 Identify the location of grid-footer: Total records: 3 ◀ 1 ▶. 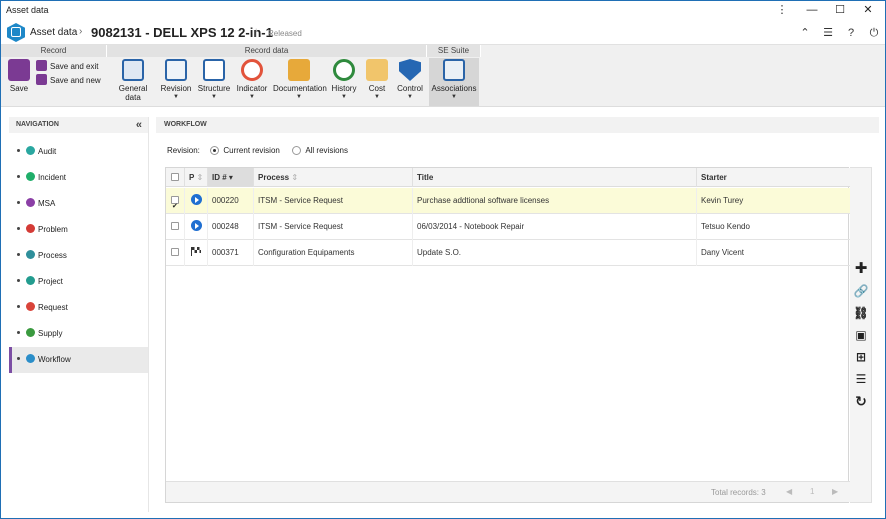
(508, 491).